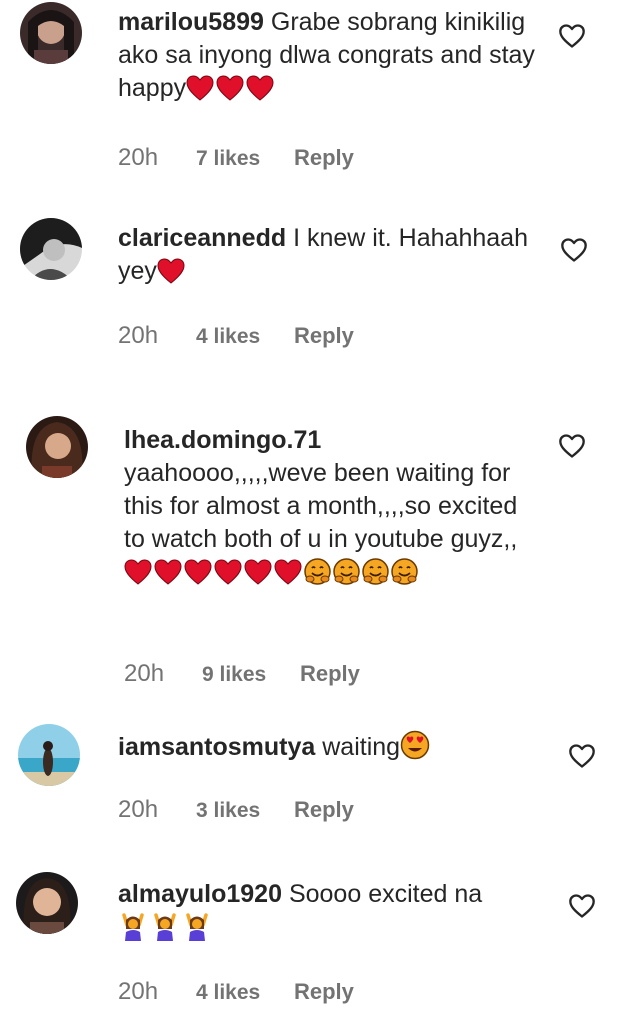  What do you see at coordinates (222, 440) in the screenshot?
I see `comment-username: lhea.domingo.71` at bounding box center [222, 440].